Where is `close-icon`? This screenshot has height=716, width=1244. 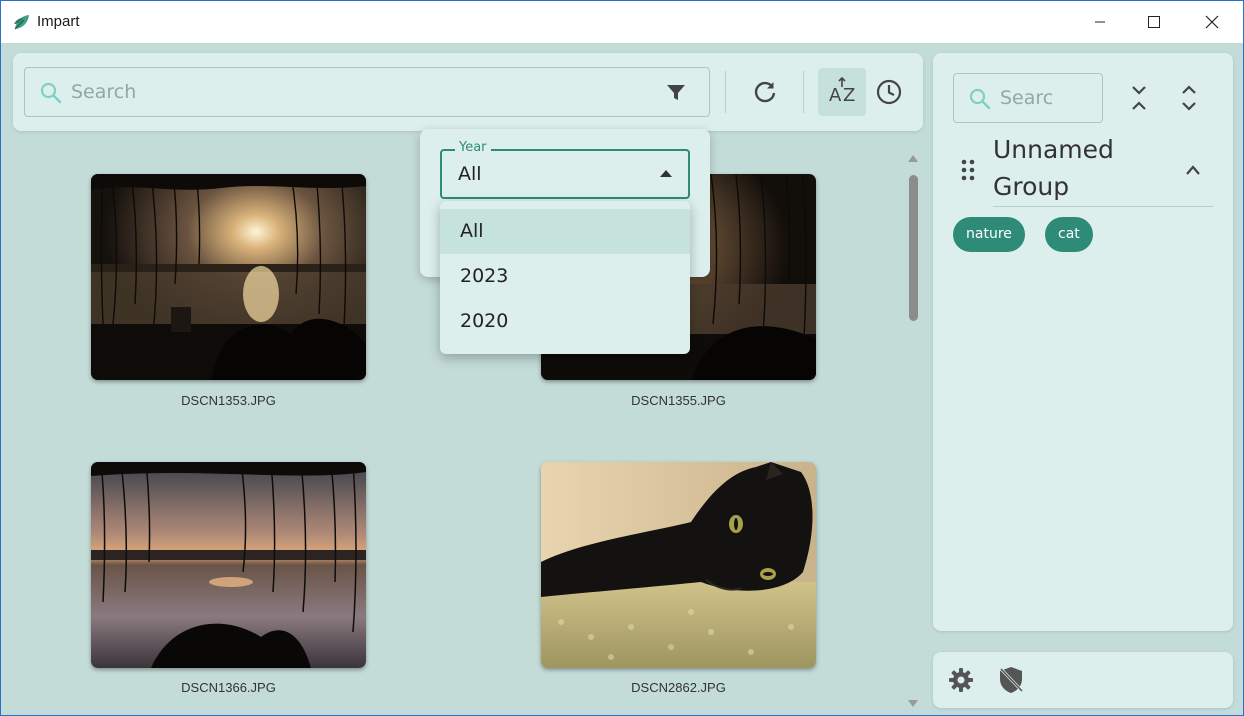 close-icon is located at coordinates (1212, 22).